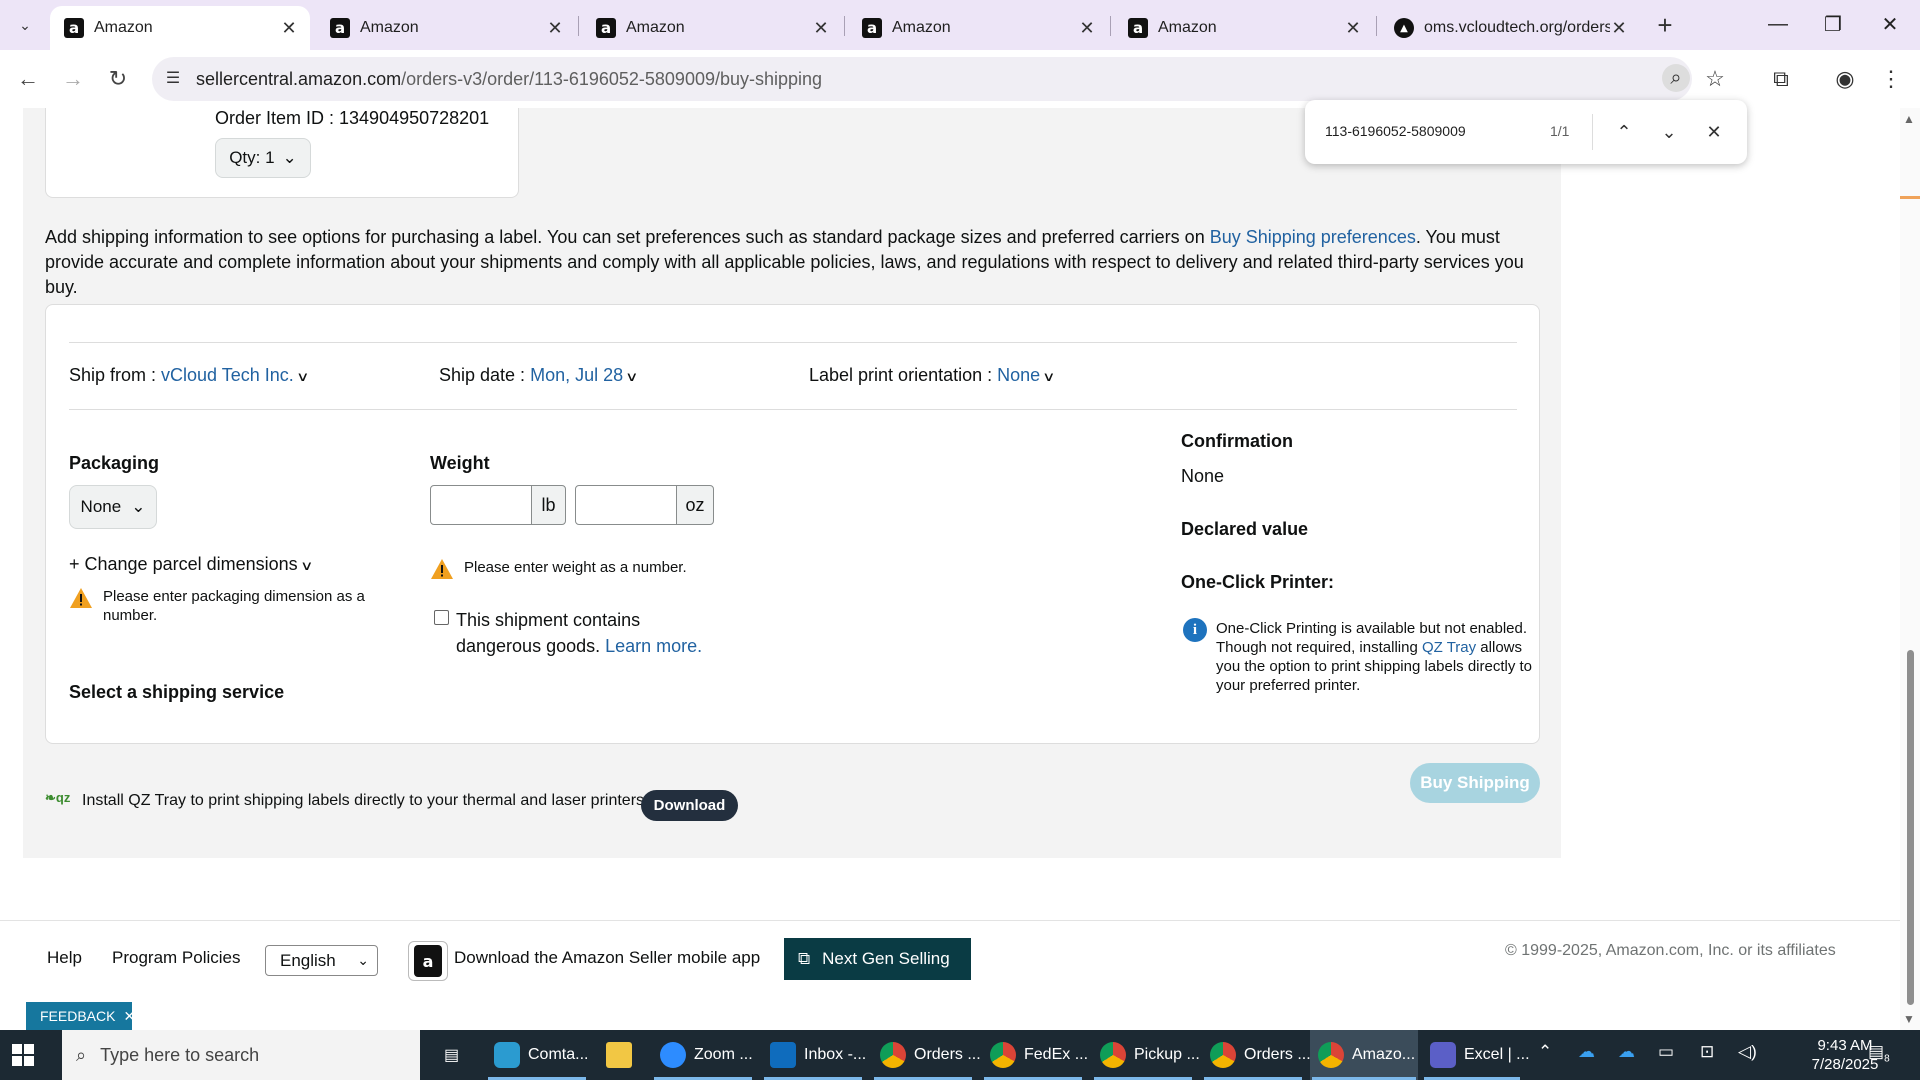  I want to click on find-previous-button: ⌃, so click(1624, 132).